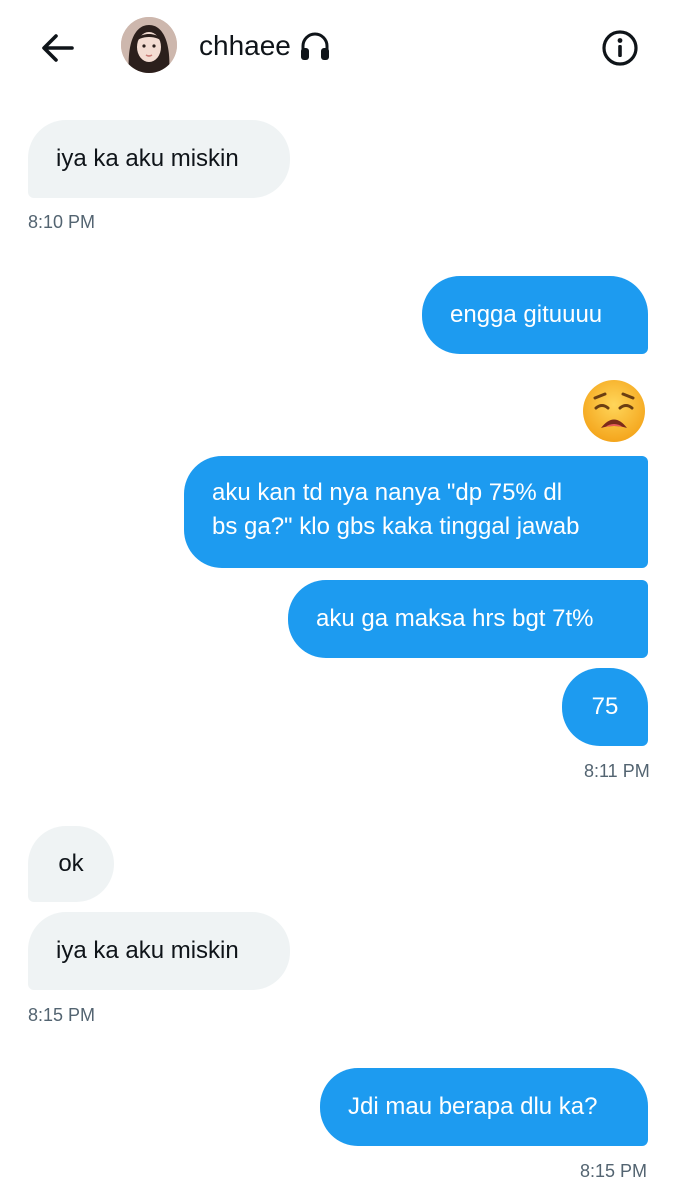 Image resolution: width=676 pixels, height=1200 pixels. I want to click on weary-face-icon, so click(614, 411).